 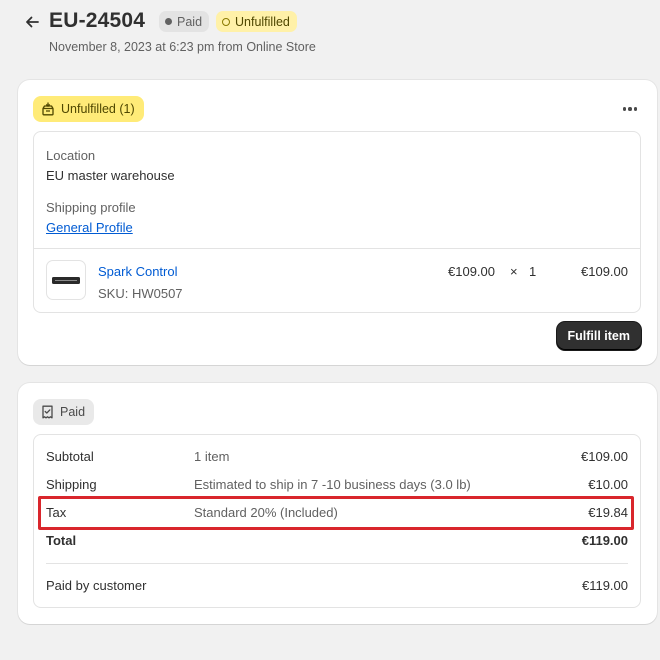 What do you see at coordinates (212, 456) in the screenshot?
I see `subtotal-detail: 1 item` at bounding box center [212, 456].